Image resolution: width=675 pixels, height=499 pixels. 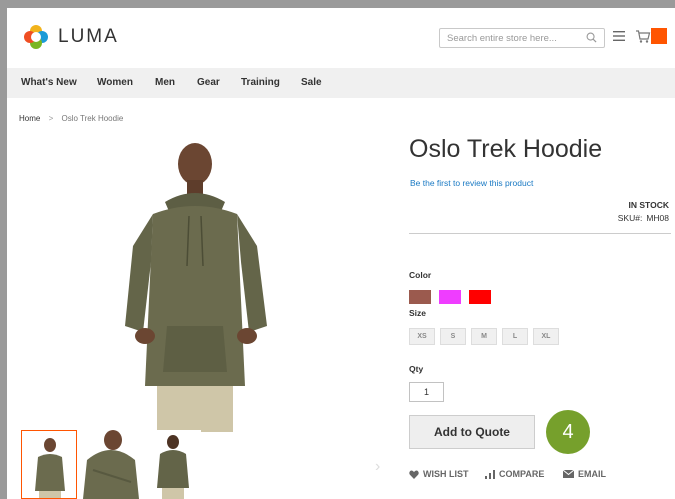 I want to click on cart-icon, so click(x=643, y=36).